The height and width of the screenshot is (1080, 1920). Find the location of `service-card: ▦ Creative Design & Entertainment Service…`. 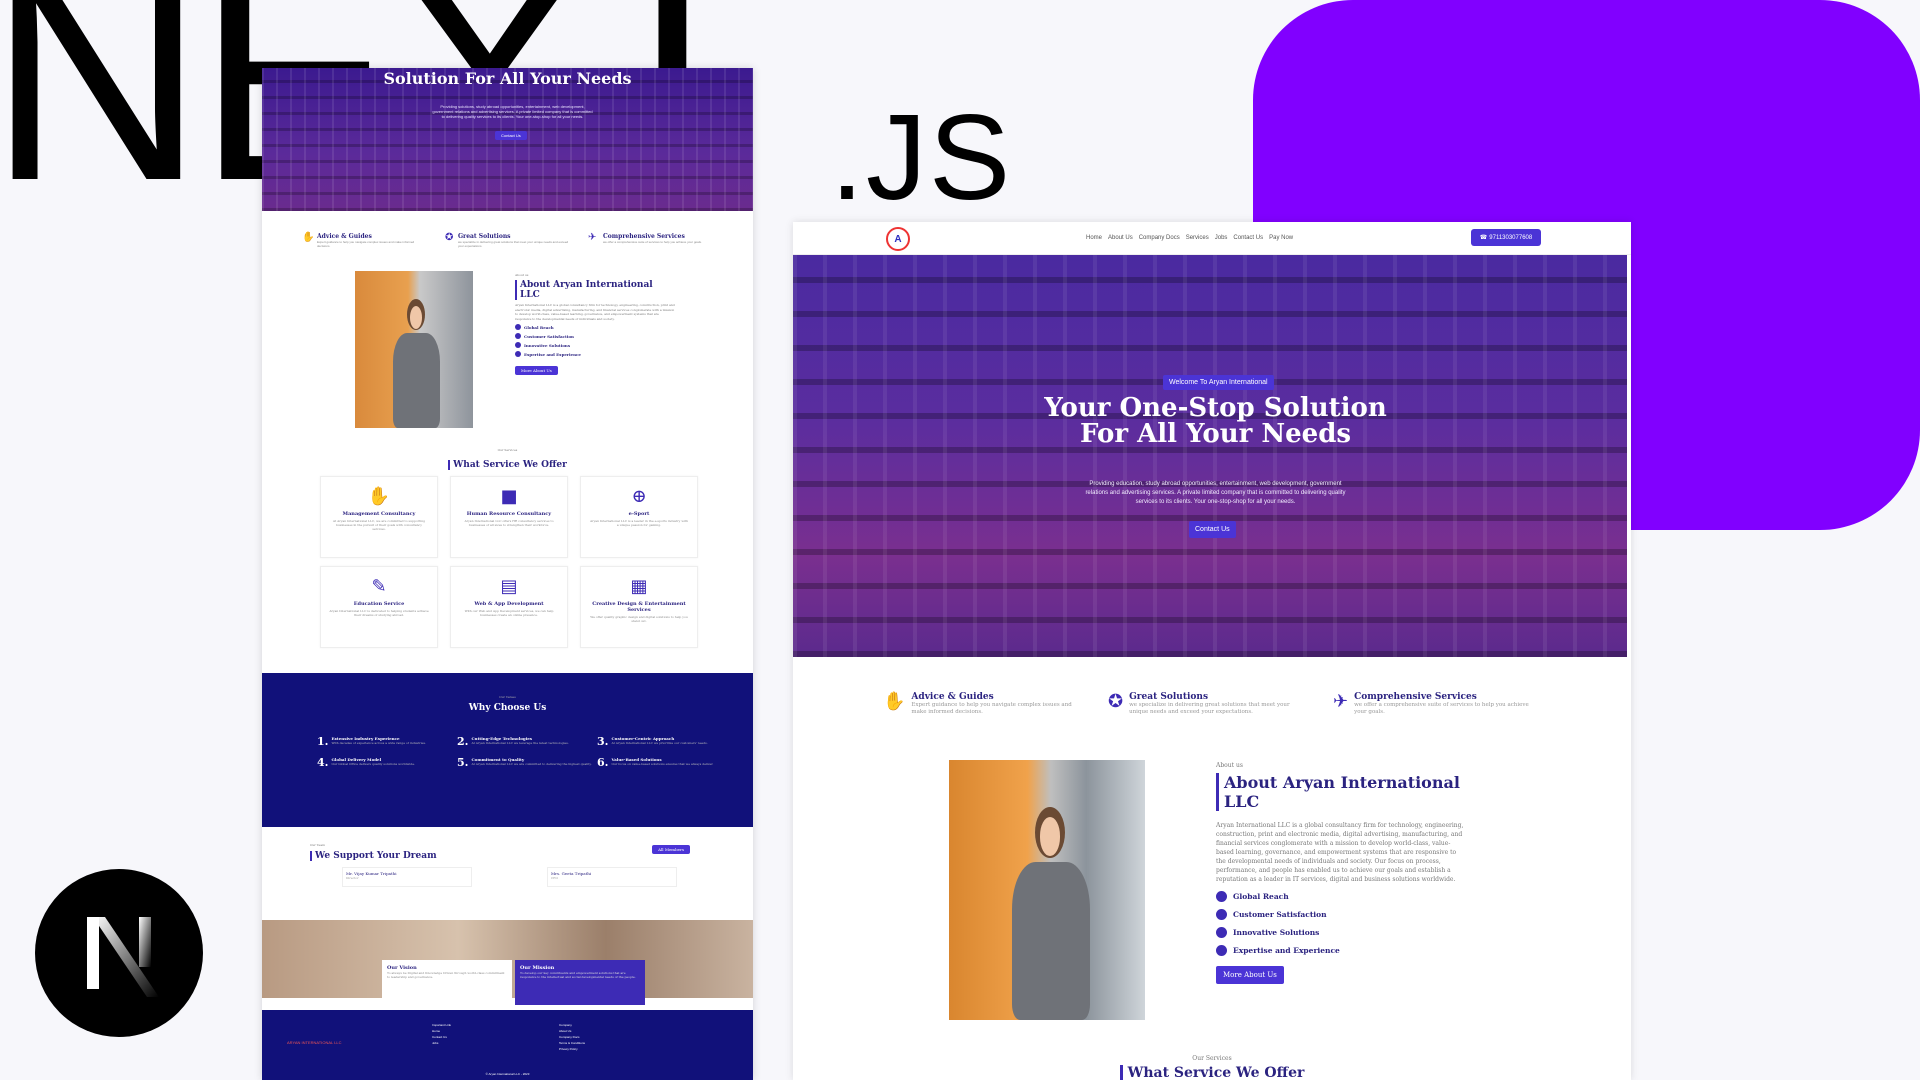

service-card: ▦ Creative Design & Entertainment Service… is located at coordinates (639, 607).